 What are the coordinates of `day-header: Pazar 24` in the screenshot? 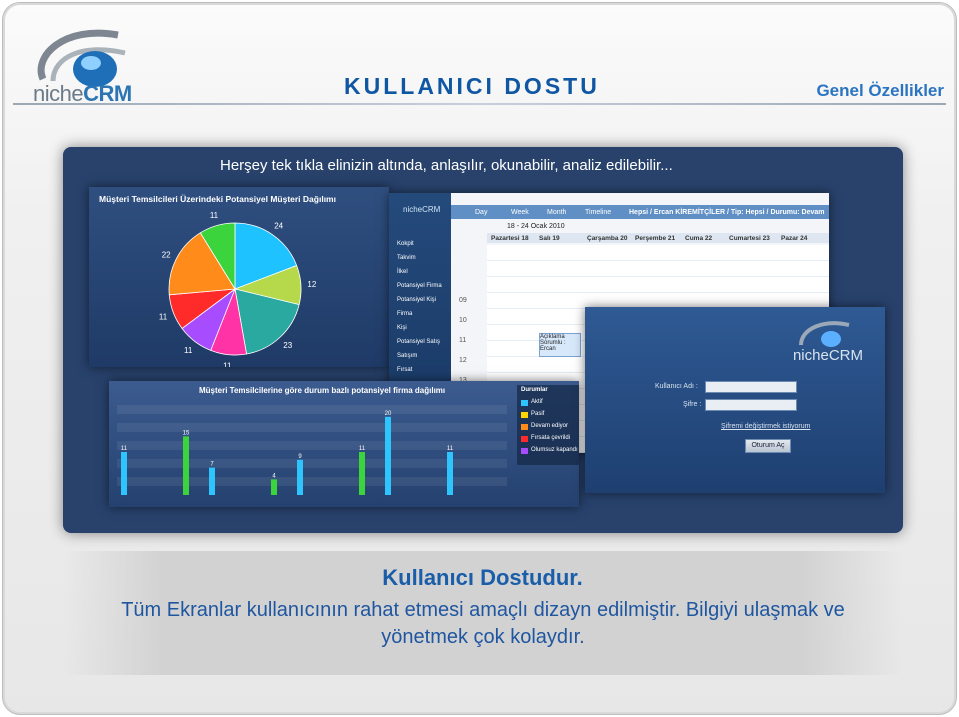 It's located at (794, 238).